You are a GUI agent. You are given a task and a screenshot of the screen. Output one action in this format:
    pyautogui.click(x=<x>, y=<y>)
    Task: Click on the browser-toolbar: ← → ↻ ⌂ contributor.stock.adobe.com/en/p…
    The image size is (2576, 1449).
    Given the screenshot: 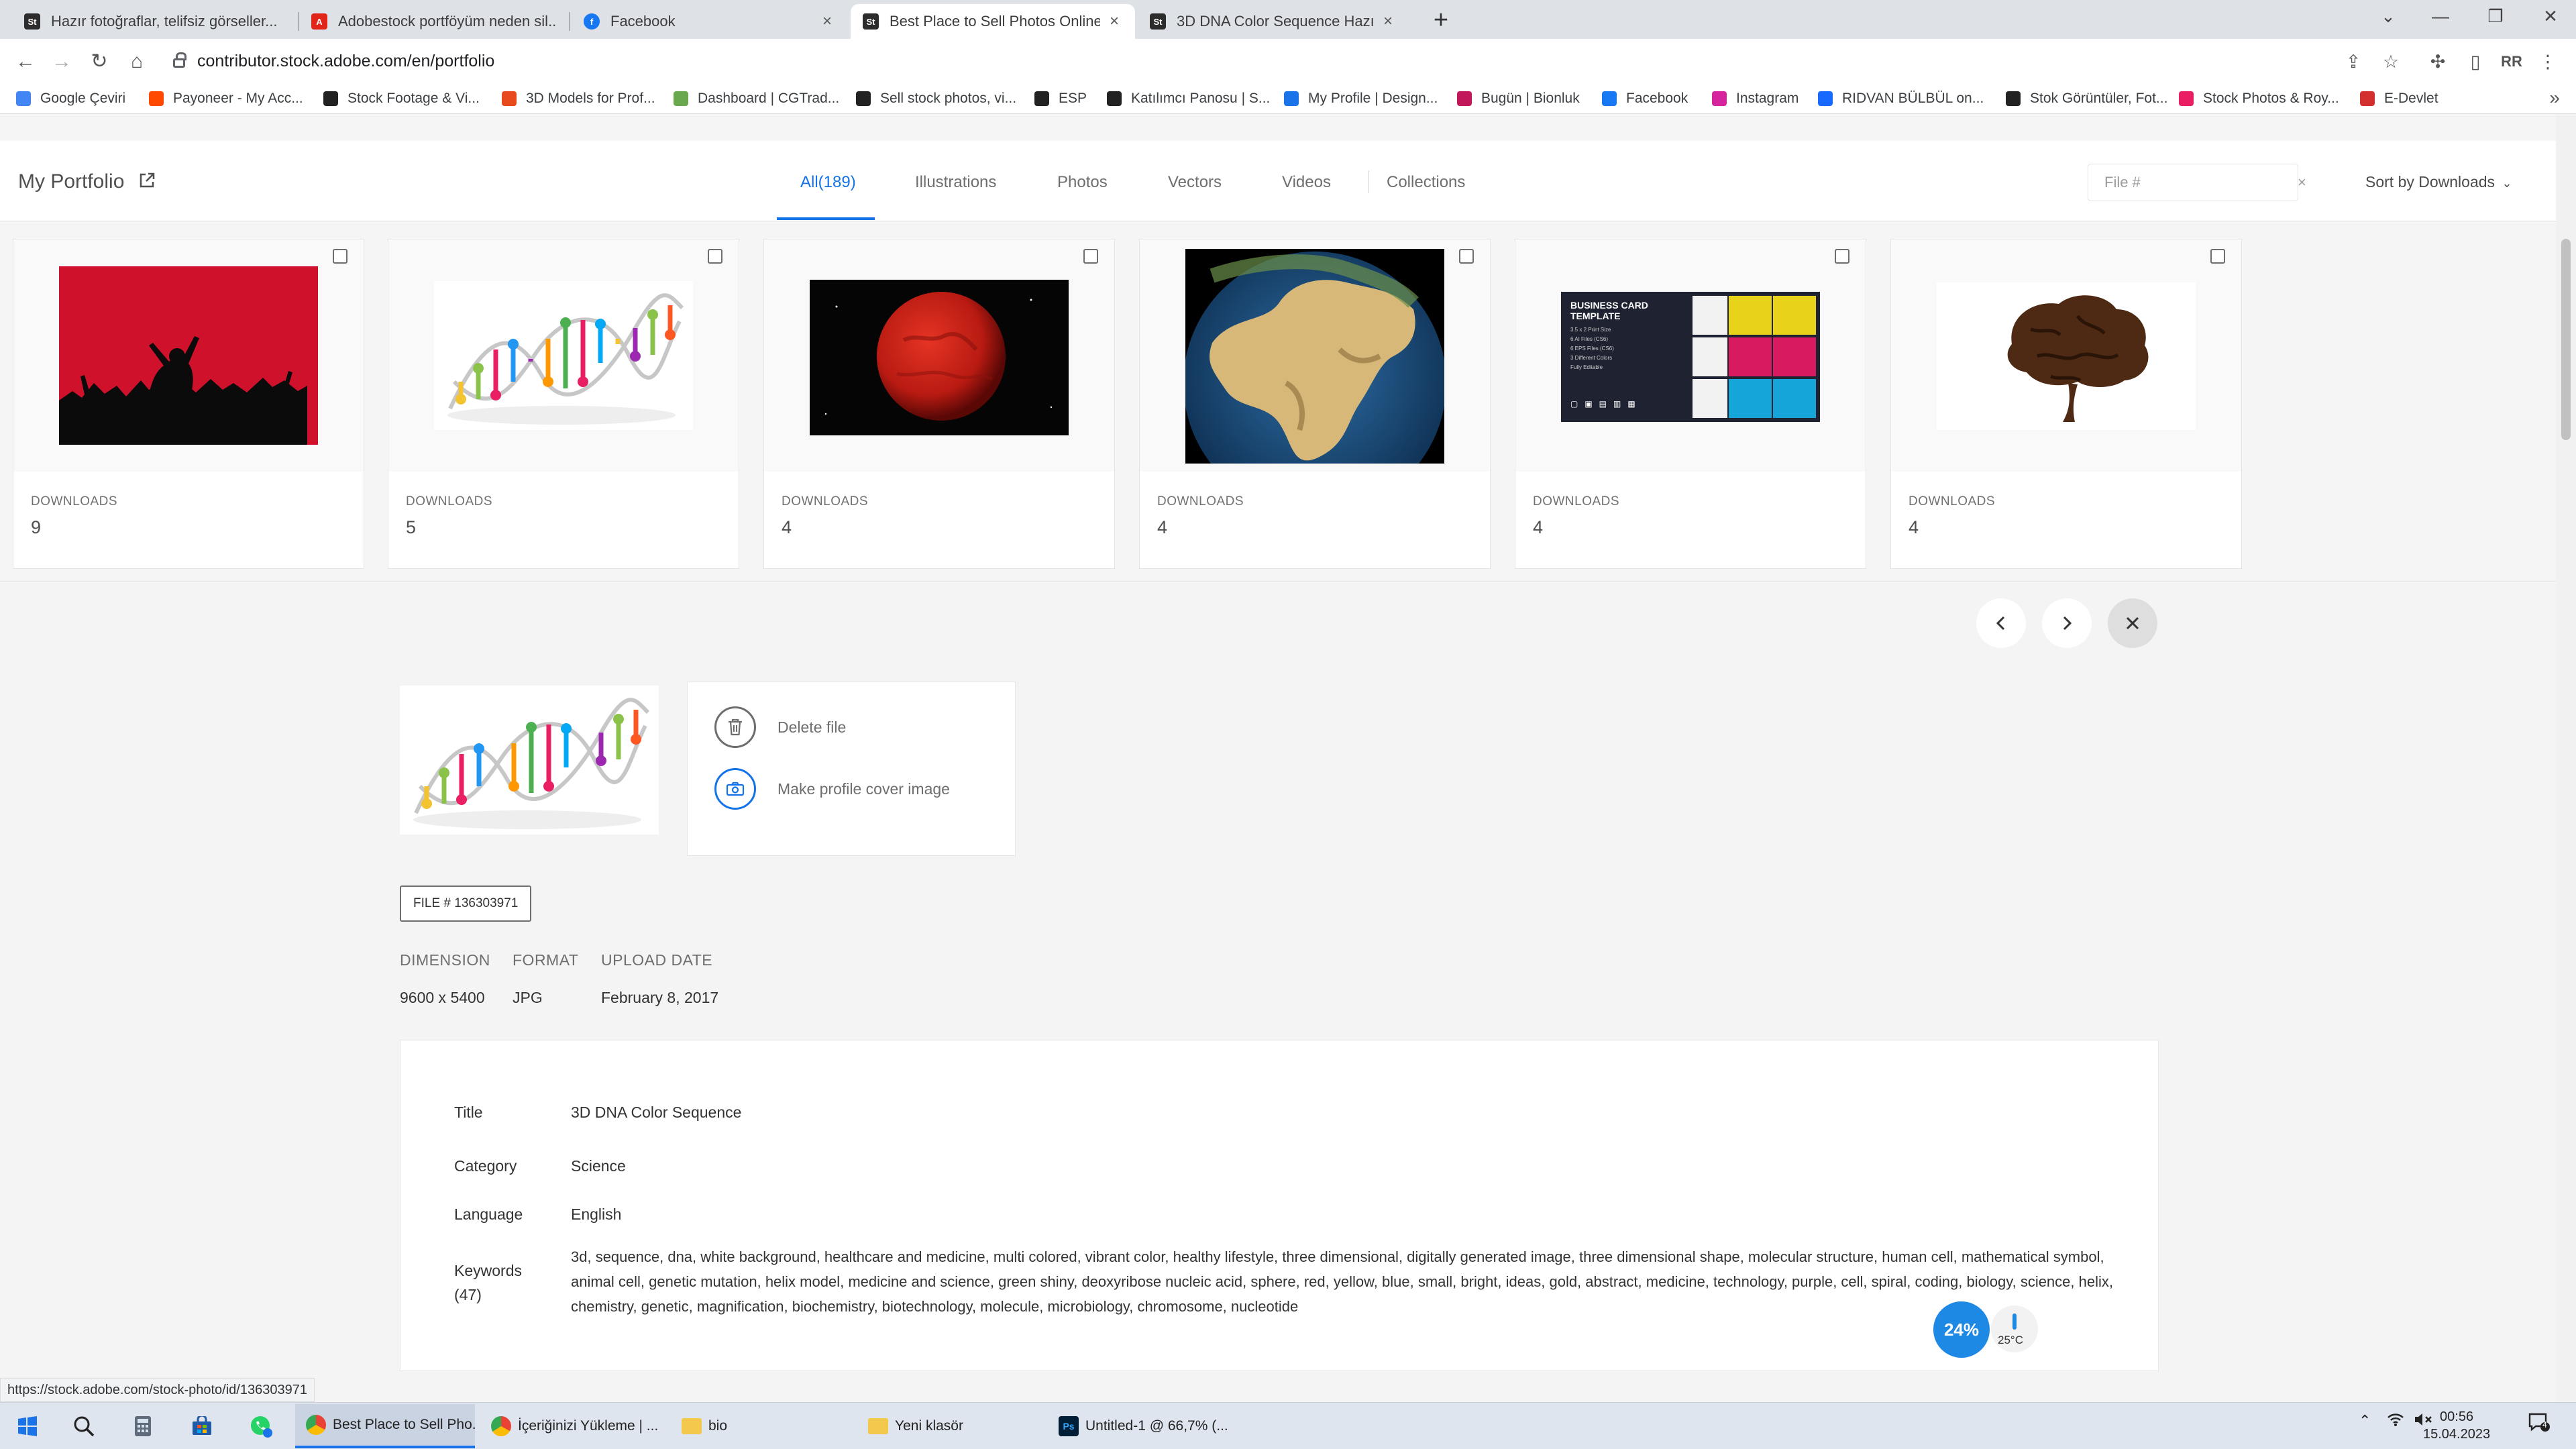 What is the action you would take?
    pyautogui.click(x=1288, y=61)
    